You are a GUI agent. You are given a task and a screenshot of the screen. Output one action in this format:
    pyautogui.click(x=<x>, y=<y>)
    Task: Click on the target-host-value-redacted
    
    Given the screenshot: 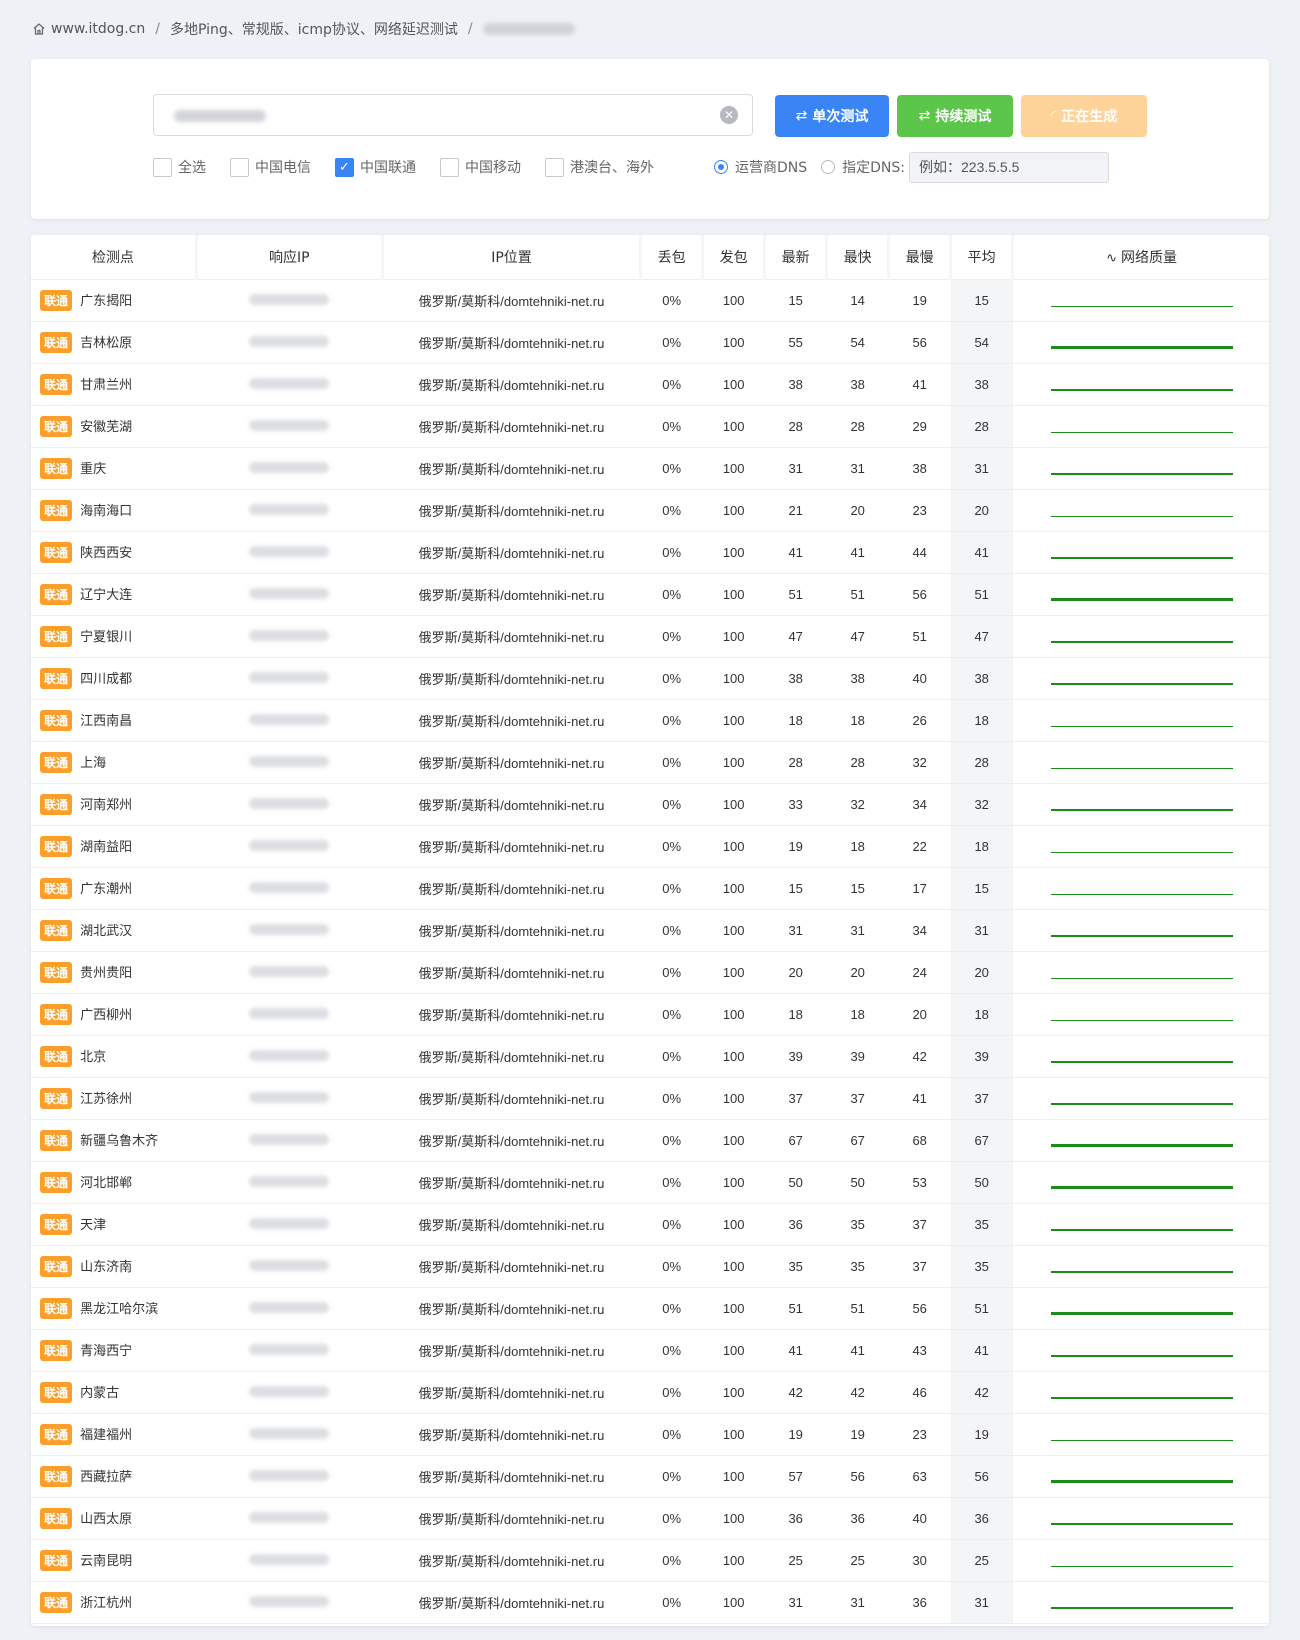 What is the action you would take?
    pyautogui.click(x=220, y=116)
    